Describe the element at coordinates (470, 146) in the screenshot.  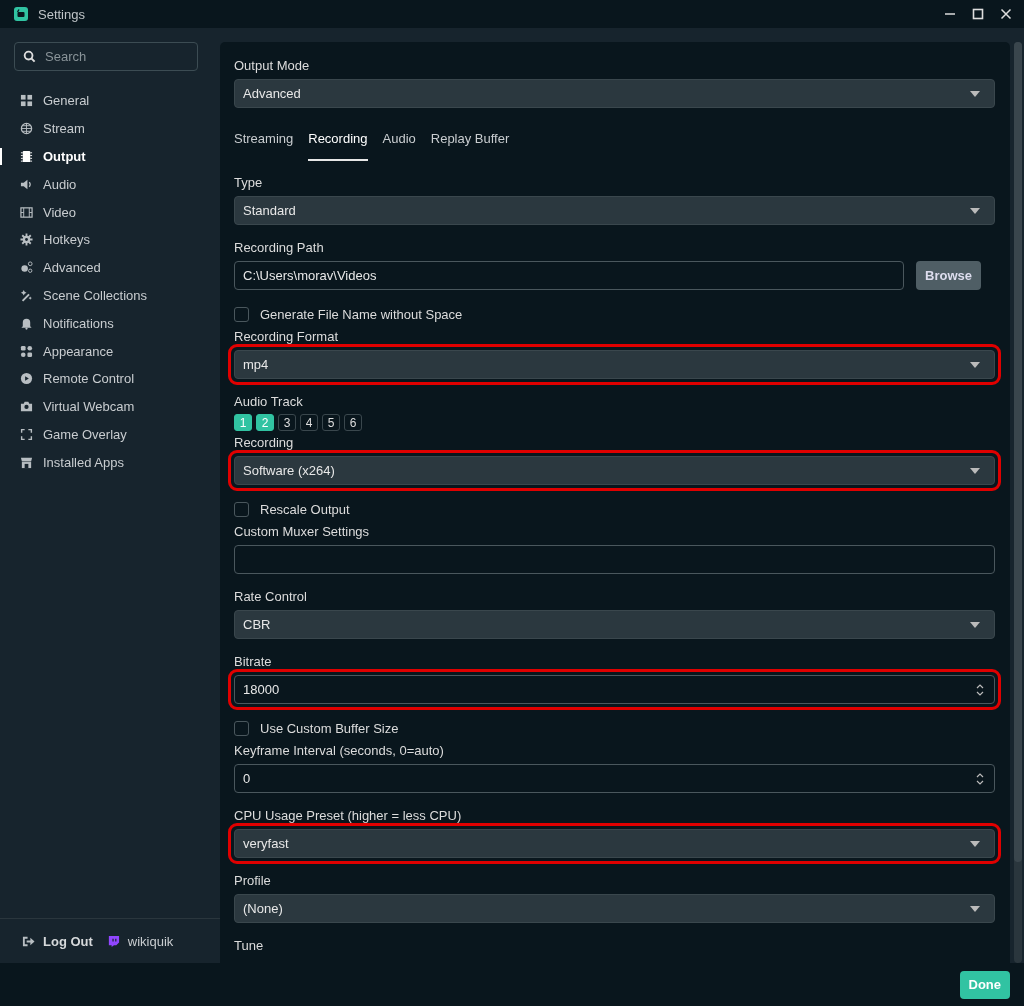
I see `settings-tab: Replay Buffer` at that location.